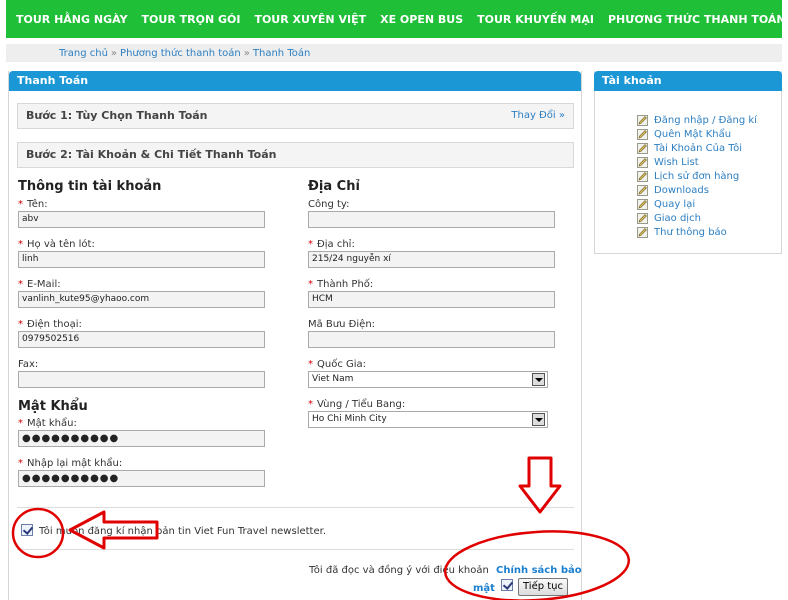 The height and width of the screenshot is (600, 788). What do you see at coordinates (191, 19) in the screenshot?
I see `nav-package-tours: TOUR TRỌN GÓI` at bounding box center [191, 19].